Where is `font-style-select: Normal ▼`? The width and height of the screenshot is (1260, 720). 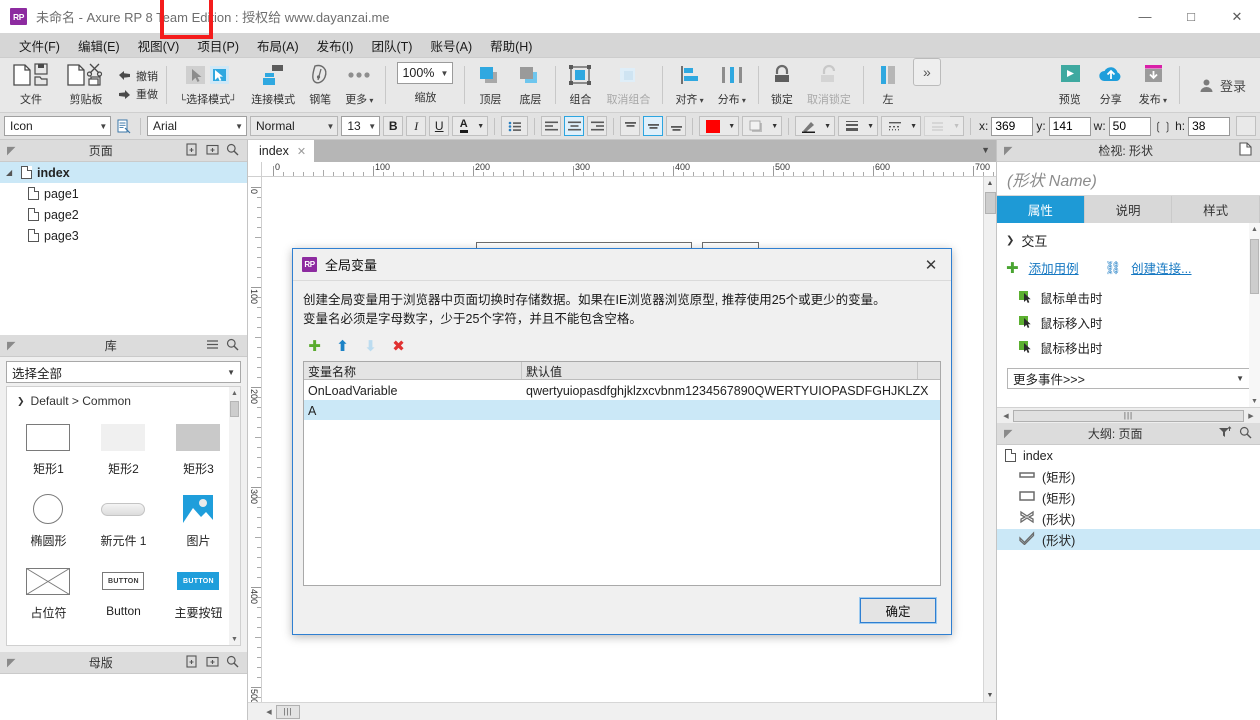
font-style-select: Normal ▼ is located at coordinates (294, 126).